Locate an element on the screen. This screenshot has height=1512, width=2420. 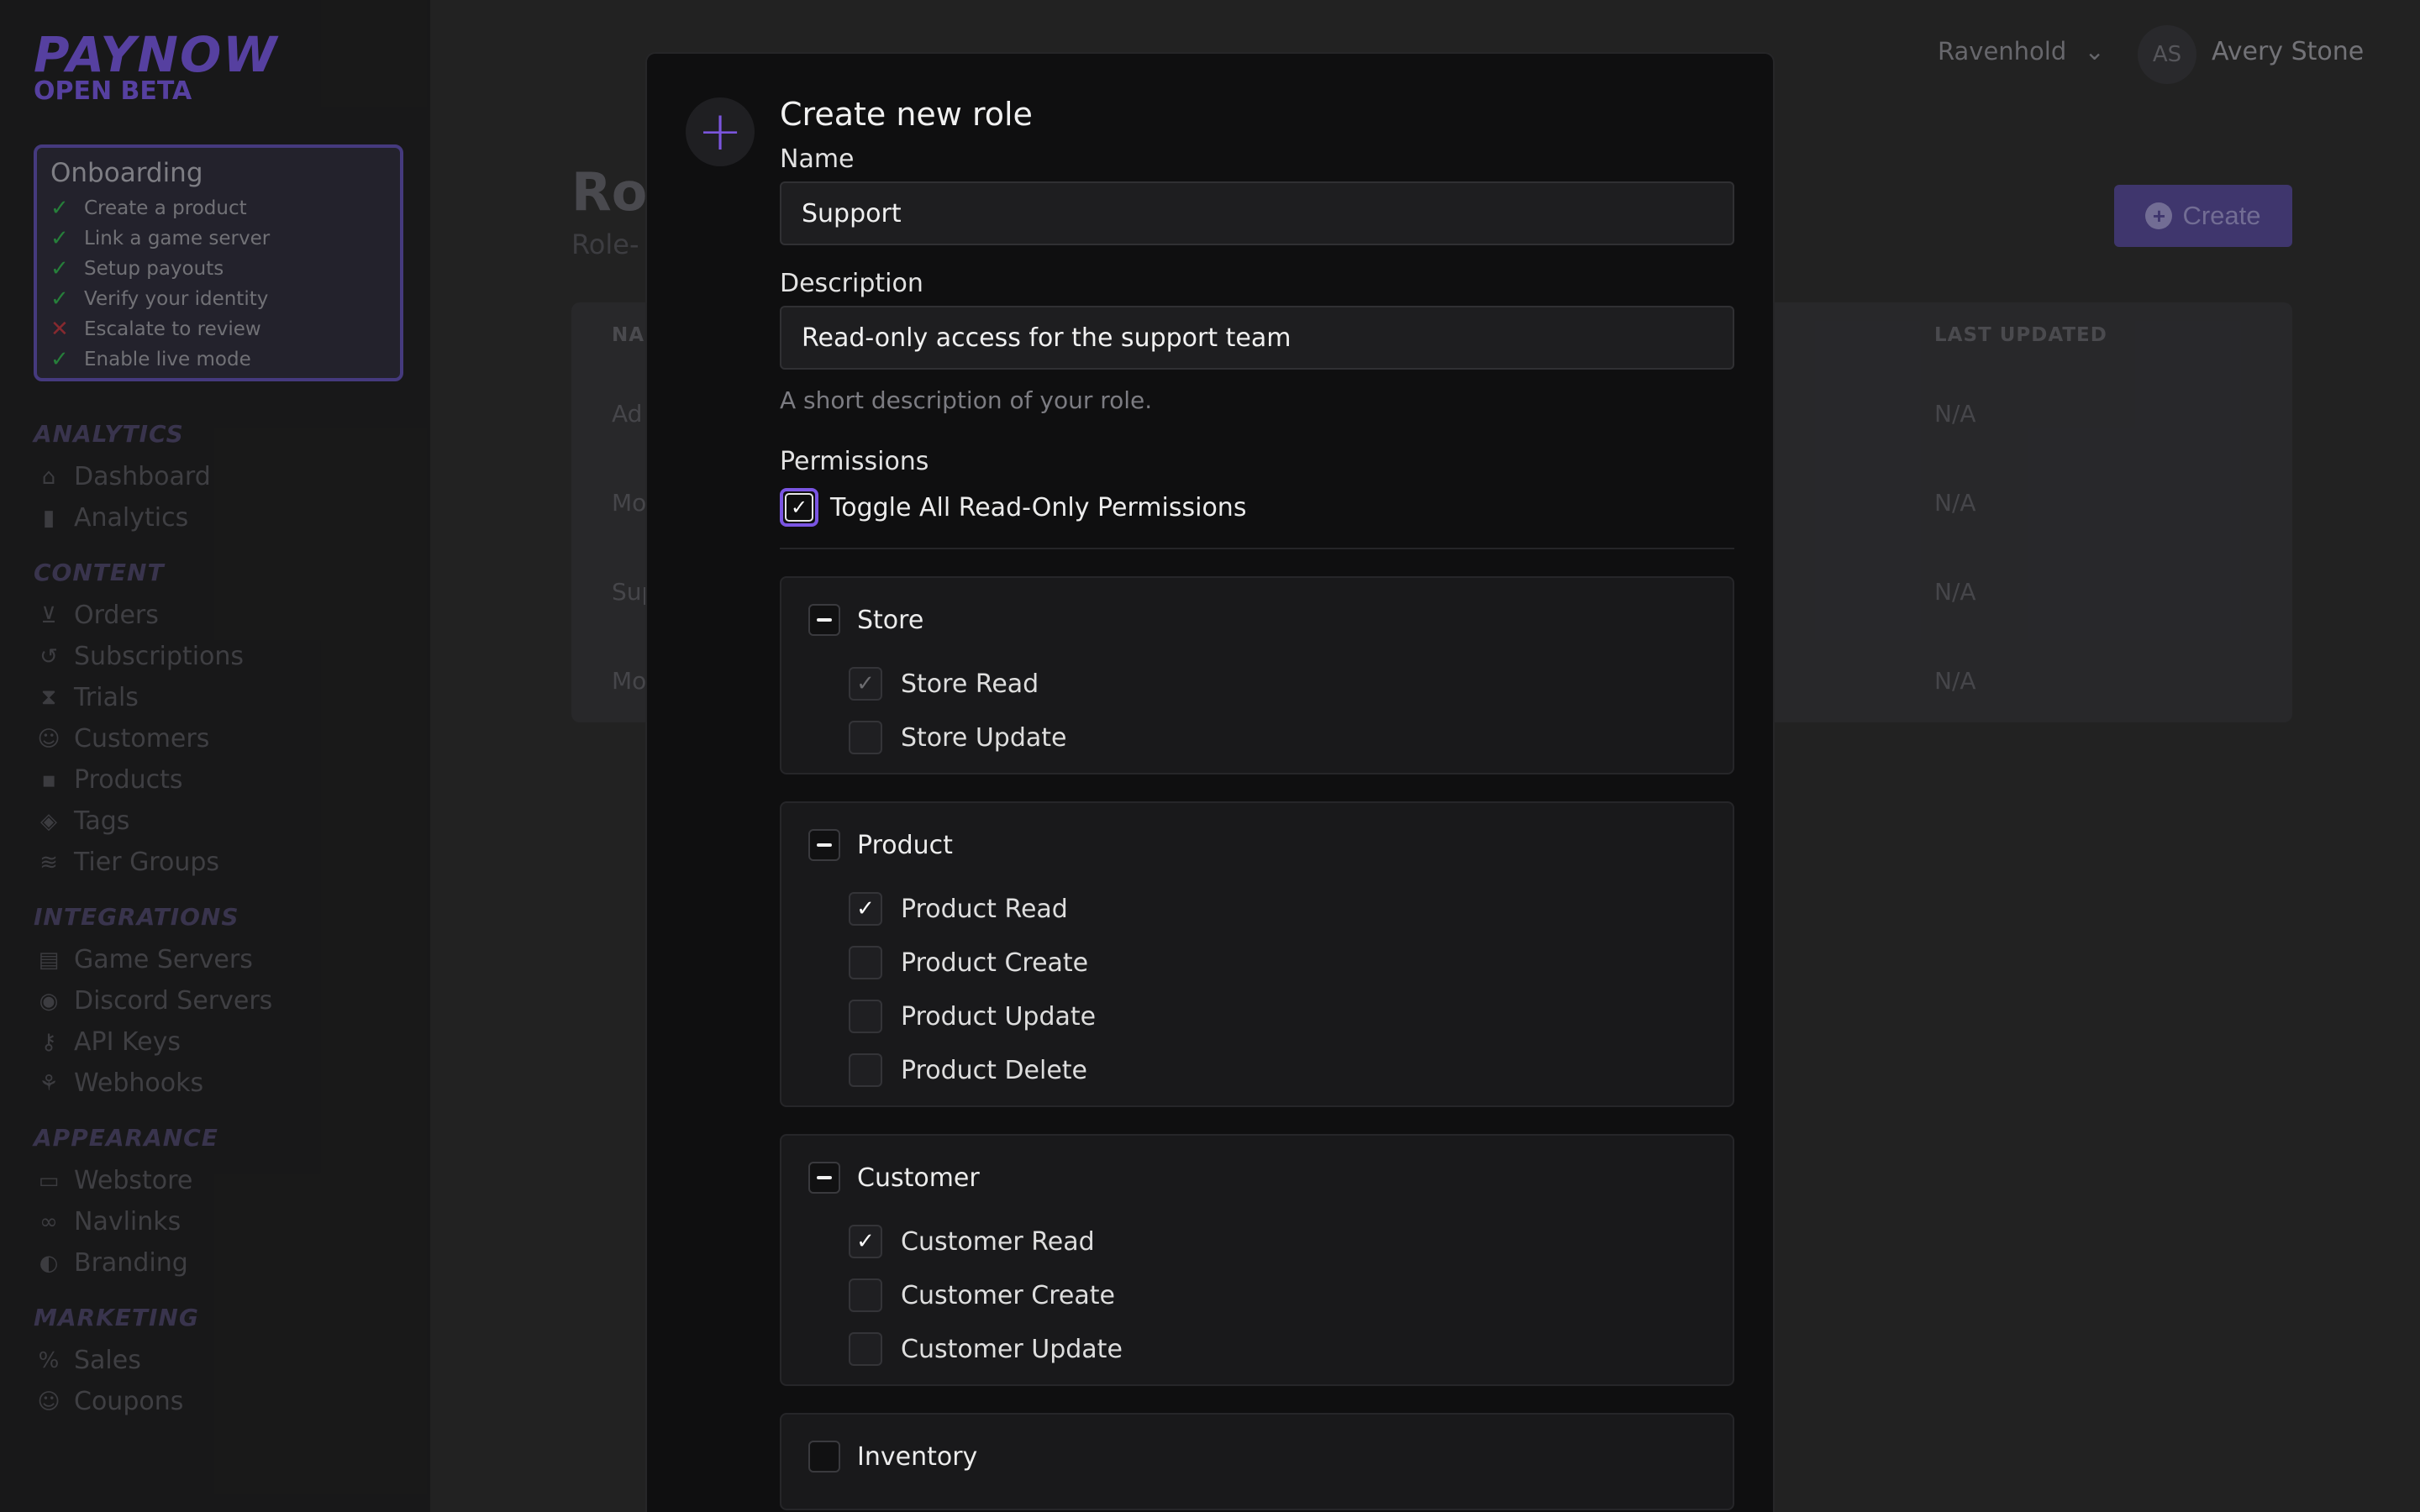
group-name: Customer is located at coordinates (918, 1178).